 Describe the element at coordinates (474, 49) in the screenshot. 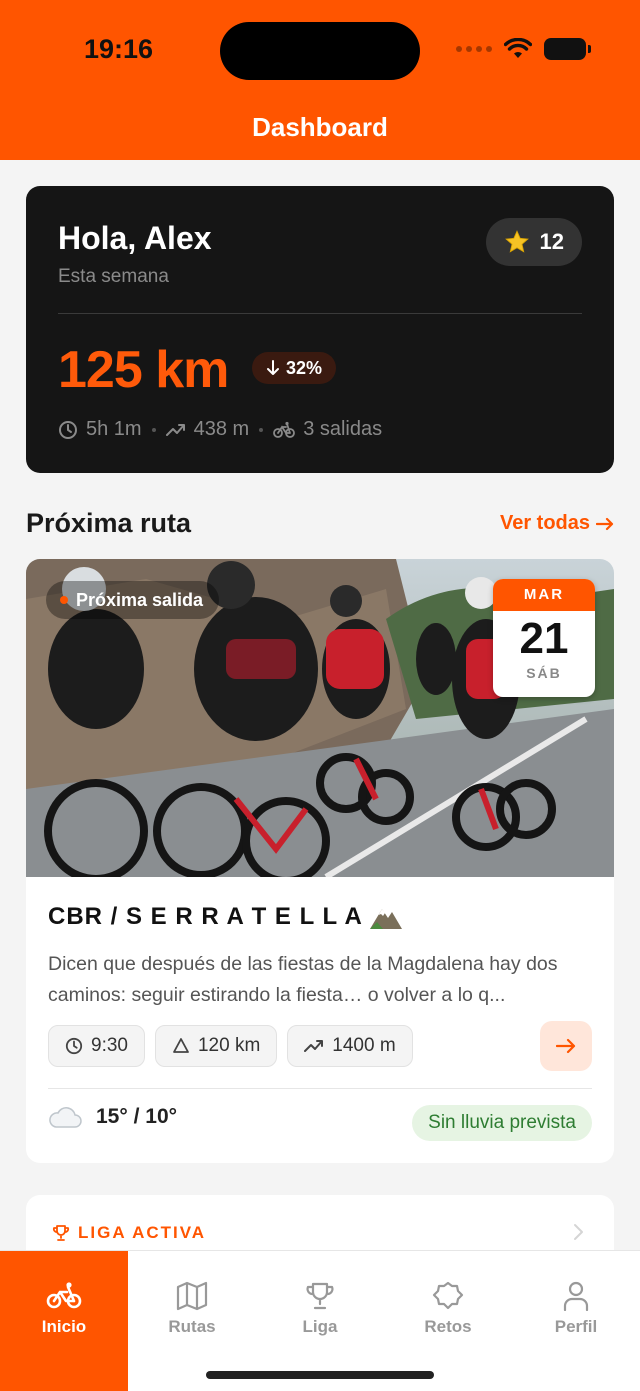

I see `signal-icon` at that location.